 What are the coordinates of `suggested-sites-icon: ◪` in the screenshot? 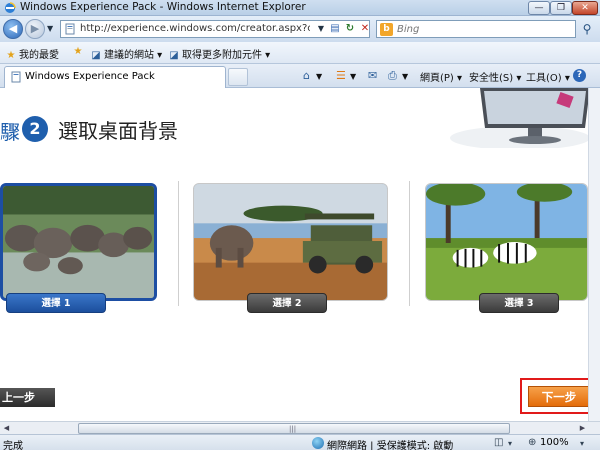 It's located at (96, 55).